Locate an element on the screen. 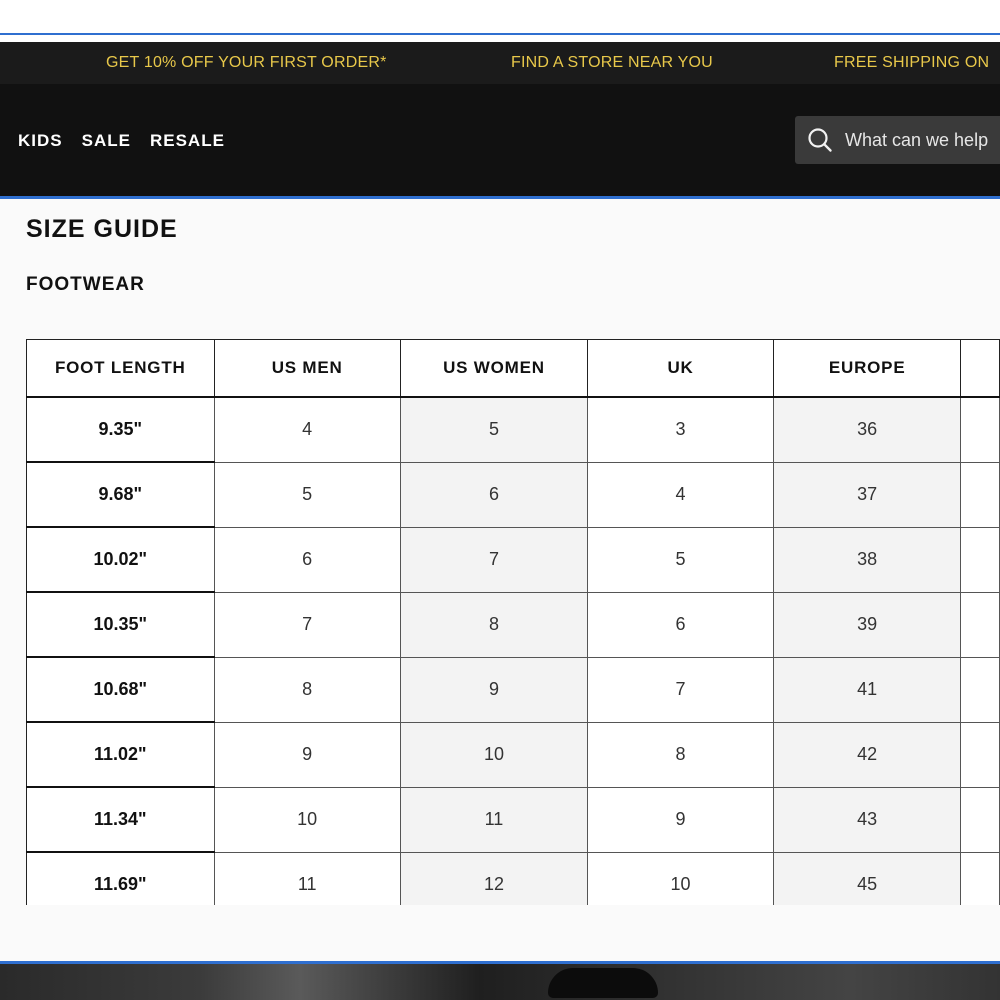 The image size is (1000, 1000). top-divider is located at coordinates (500, 34).